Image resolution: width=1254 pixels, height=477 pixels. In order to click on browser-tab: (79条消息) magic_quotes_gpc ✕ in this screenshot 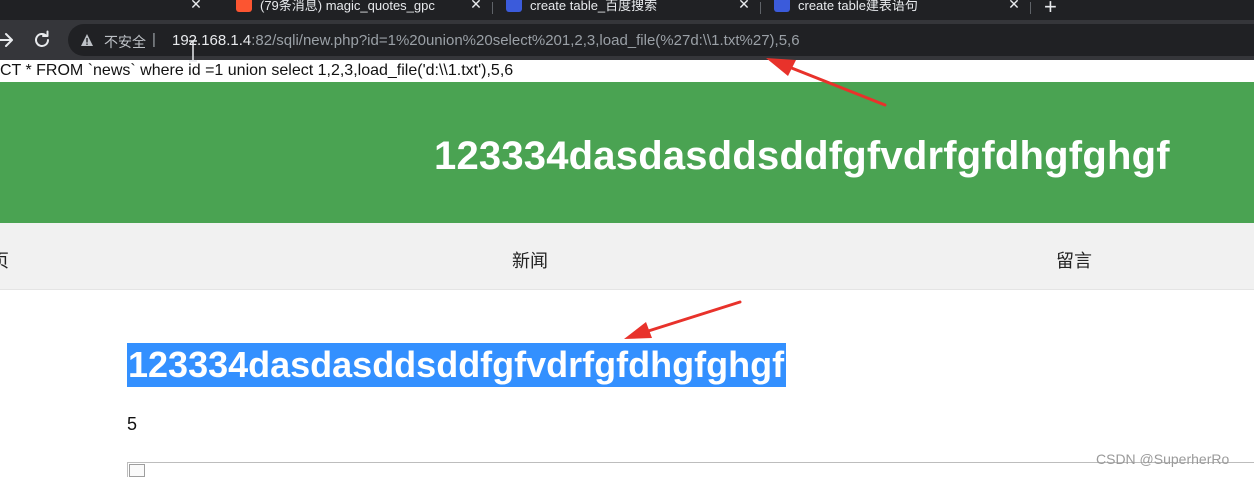, I will do `click(358, 8)`.